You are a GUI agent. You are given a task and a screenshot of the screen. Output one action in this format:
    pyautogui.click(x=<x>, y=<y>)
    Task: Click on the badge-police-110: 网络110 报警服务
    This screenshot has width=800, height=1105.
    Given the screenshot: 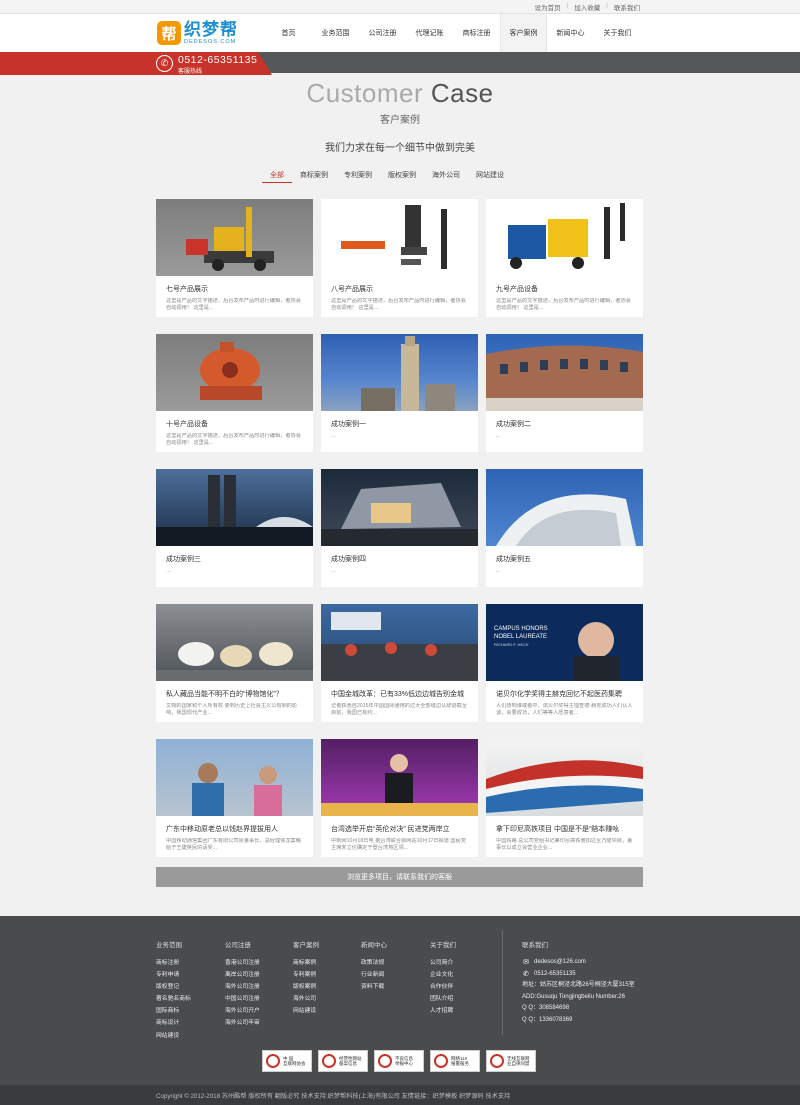 What is the action you would take?
    pyautogui.click(x=455, y=1061)
    